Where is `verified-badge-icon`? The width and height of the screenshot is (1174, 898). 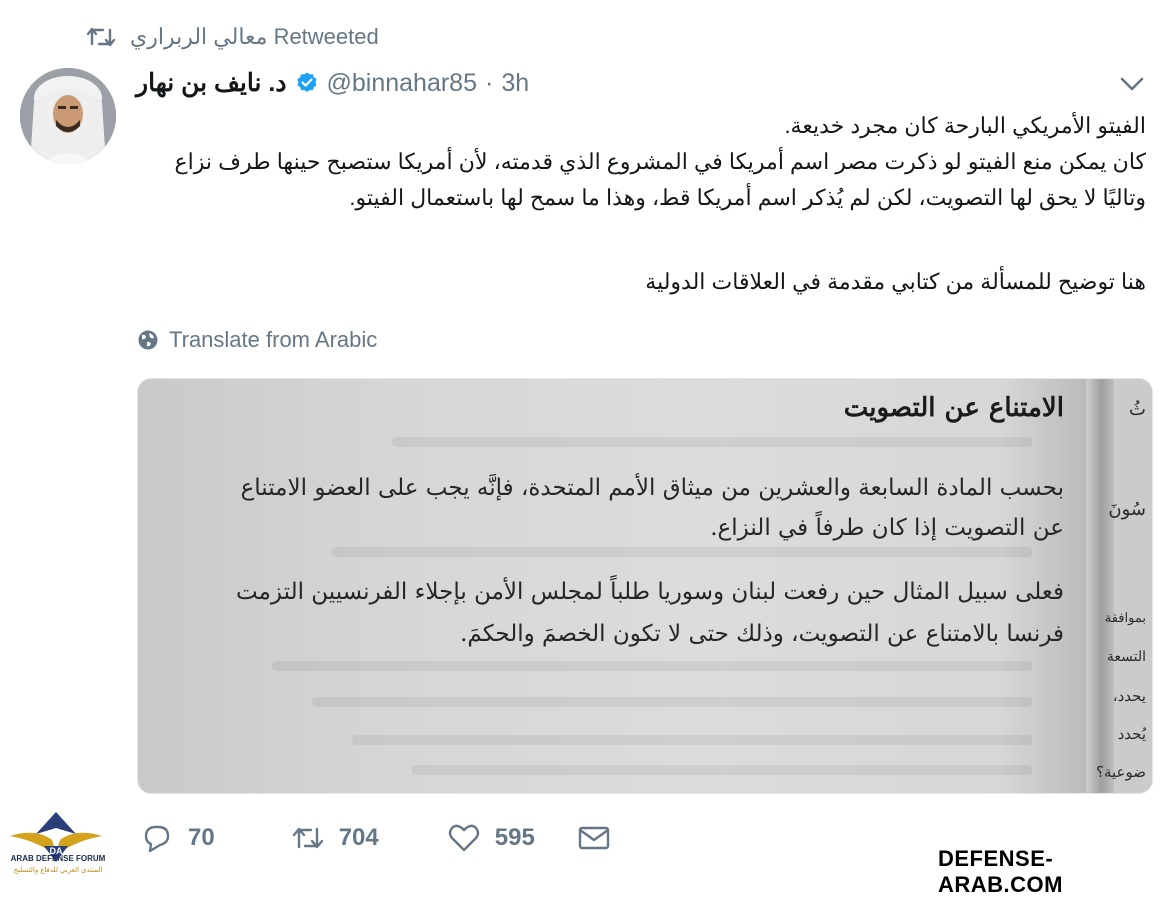
verified-badge-icon is located at coordinates (306, 82).